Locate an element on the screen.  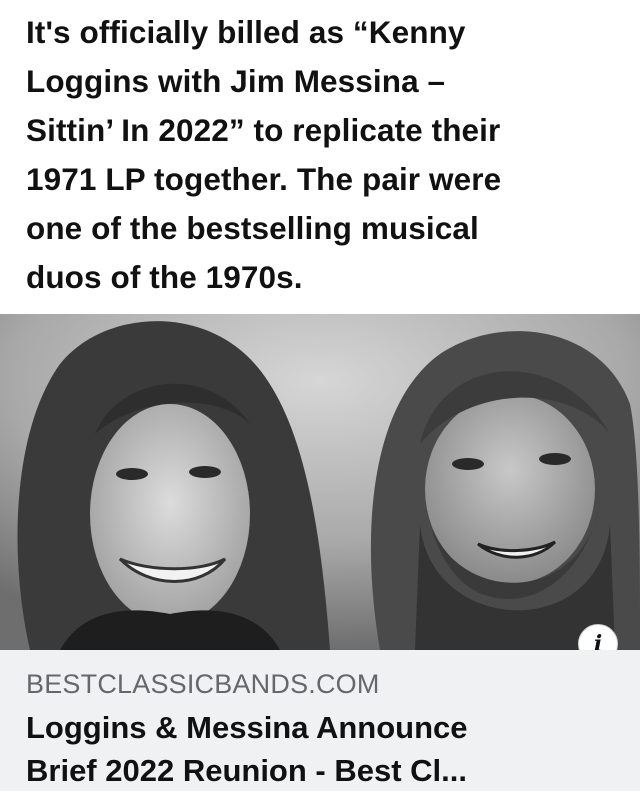
post-text-line: one of the bestselling musical is located at coordinates (252, 228).